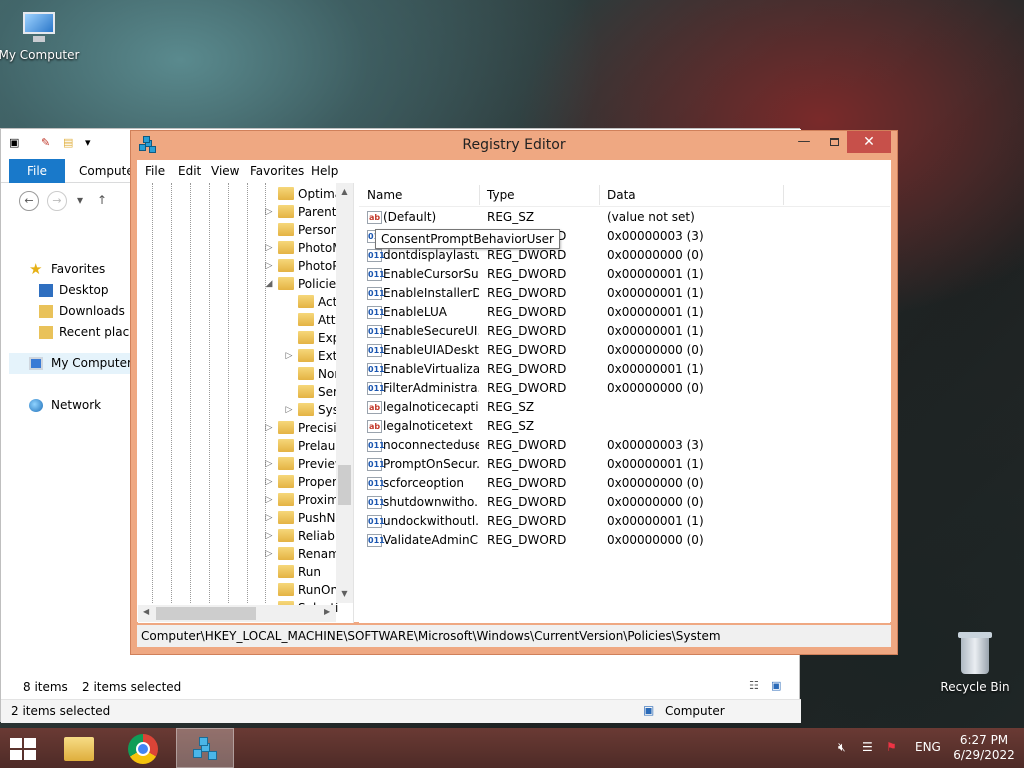  What do you see at coordinates (14, 142) in the screenshot?
I see `properties-icon: ▣` at bounding box center [14, 142].